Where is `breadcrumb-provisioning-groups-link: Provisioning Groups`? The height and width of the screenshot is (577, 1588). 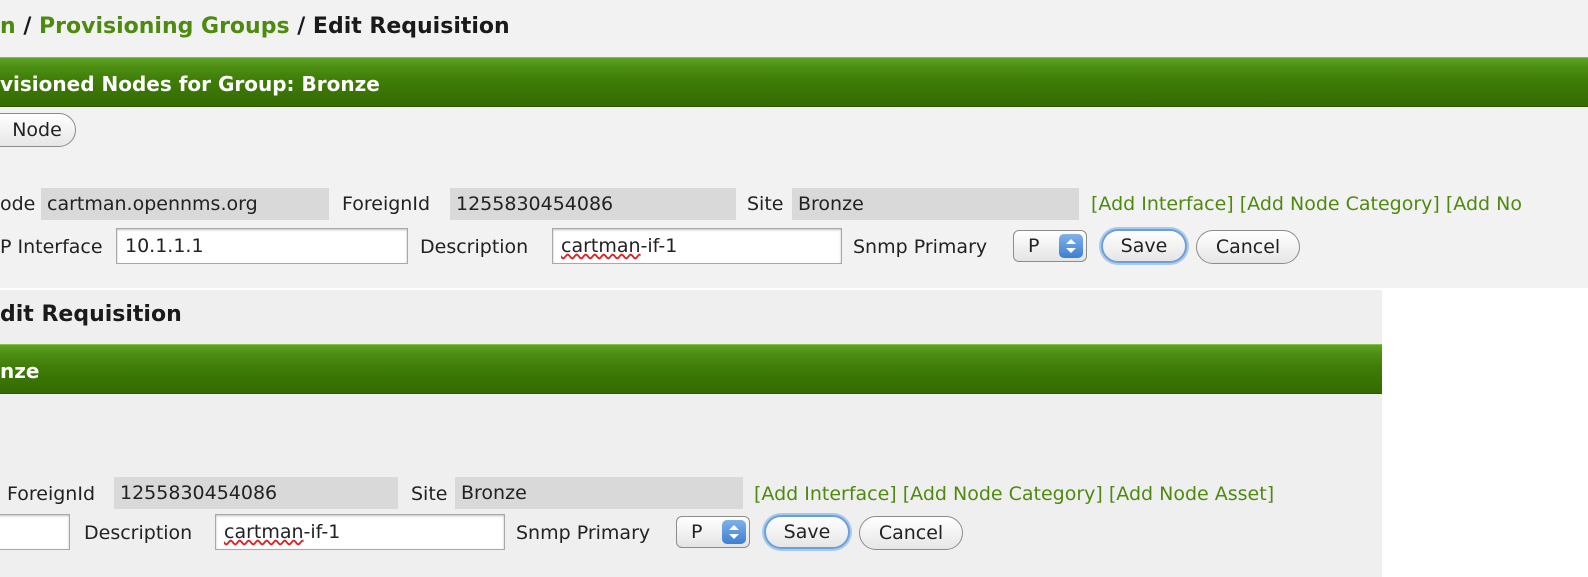 breadcrumb-provisioning-groups-link: Provisioning Groups is located at coordinates (164, 26).